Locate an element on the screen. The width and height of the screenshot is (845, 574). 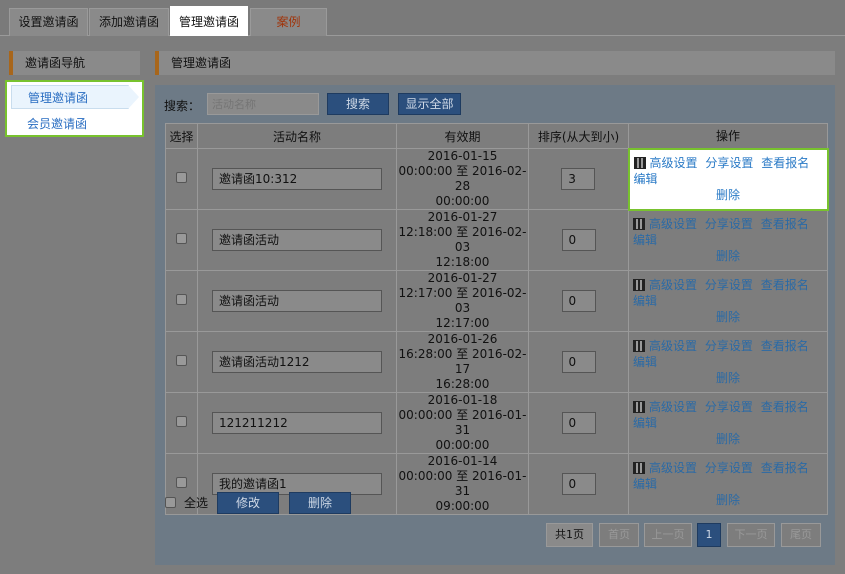
pager-current: 1 is located at coordinates (709, 535).